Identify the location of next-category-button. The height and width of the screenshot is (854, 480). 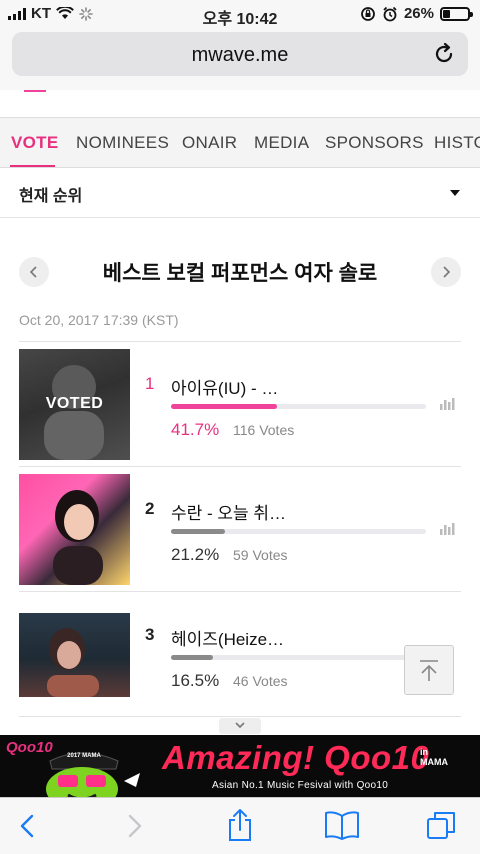
(446, 272).